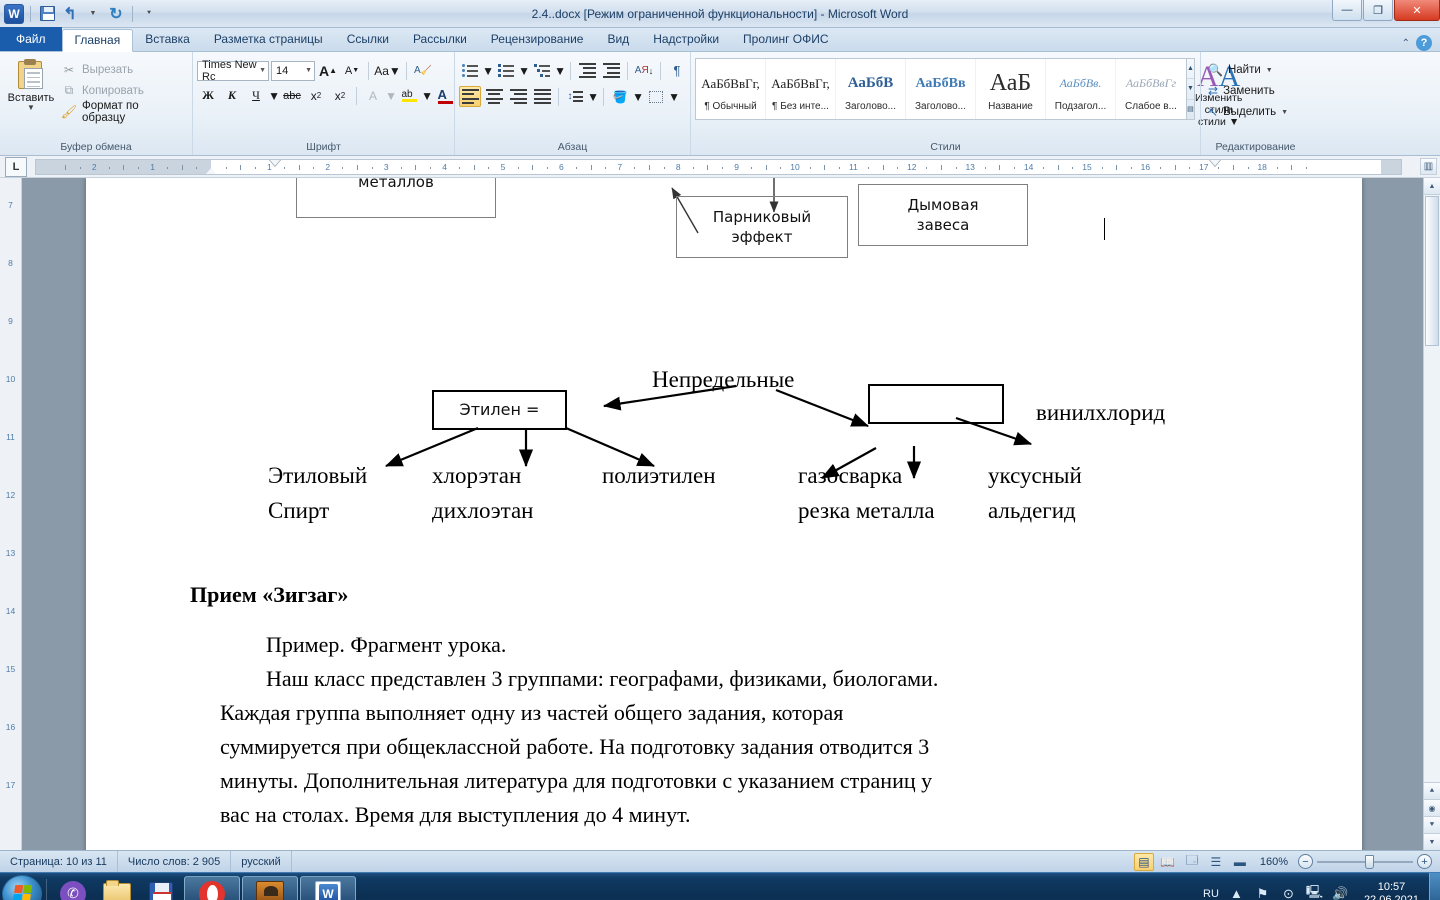  Describe the element at coordinates (293, 70) in the screenshot. I see `font-size-input: 14 ▼` at that location.